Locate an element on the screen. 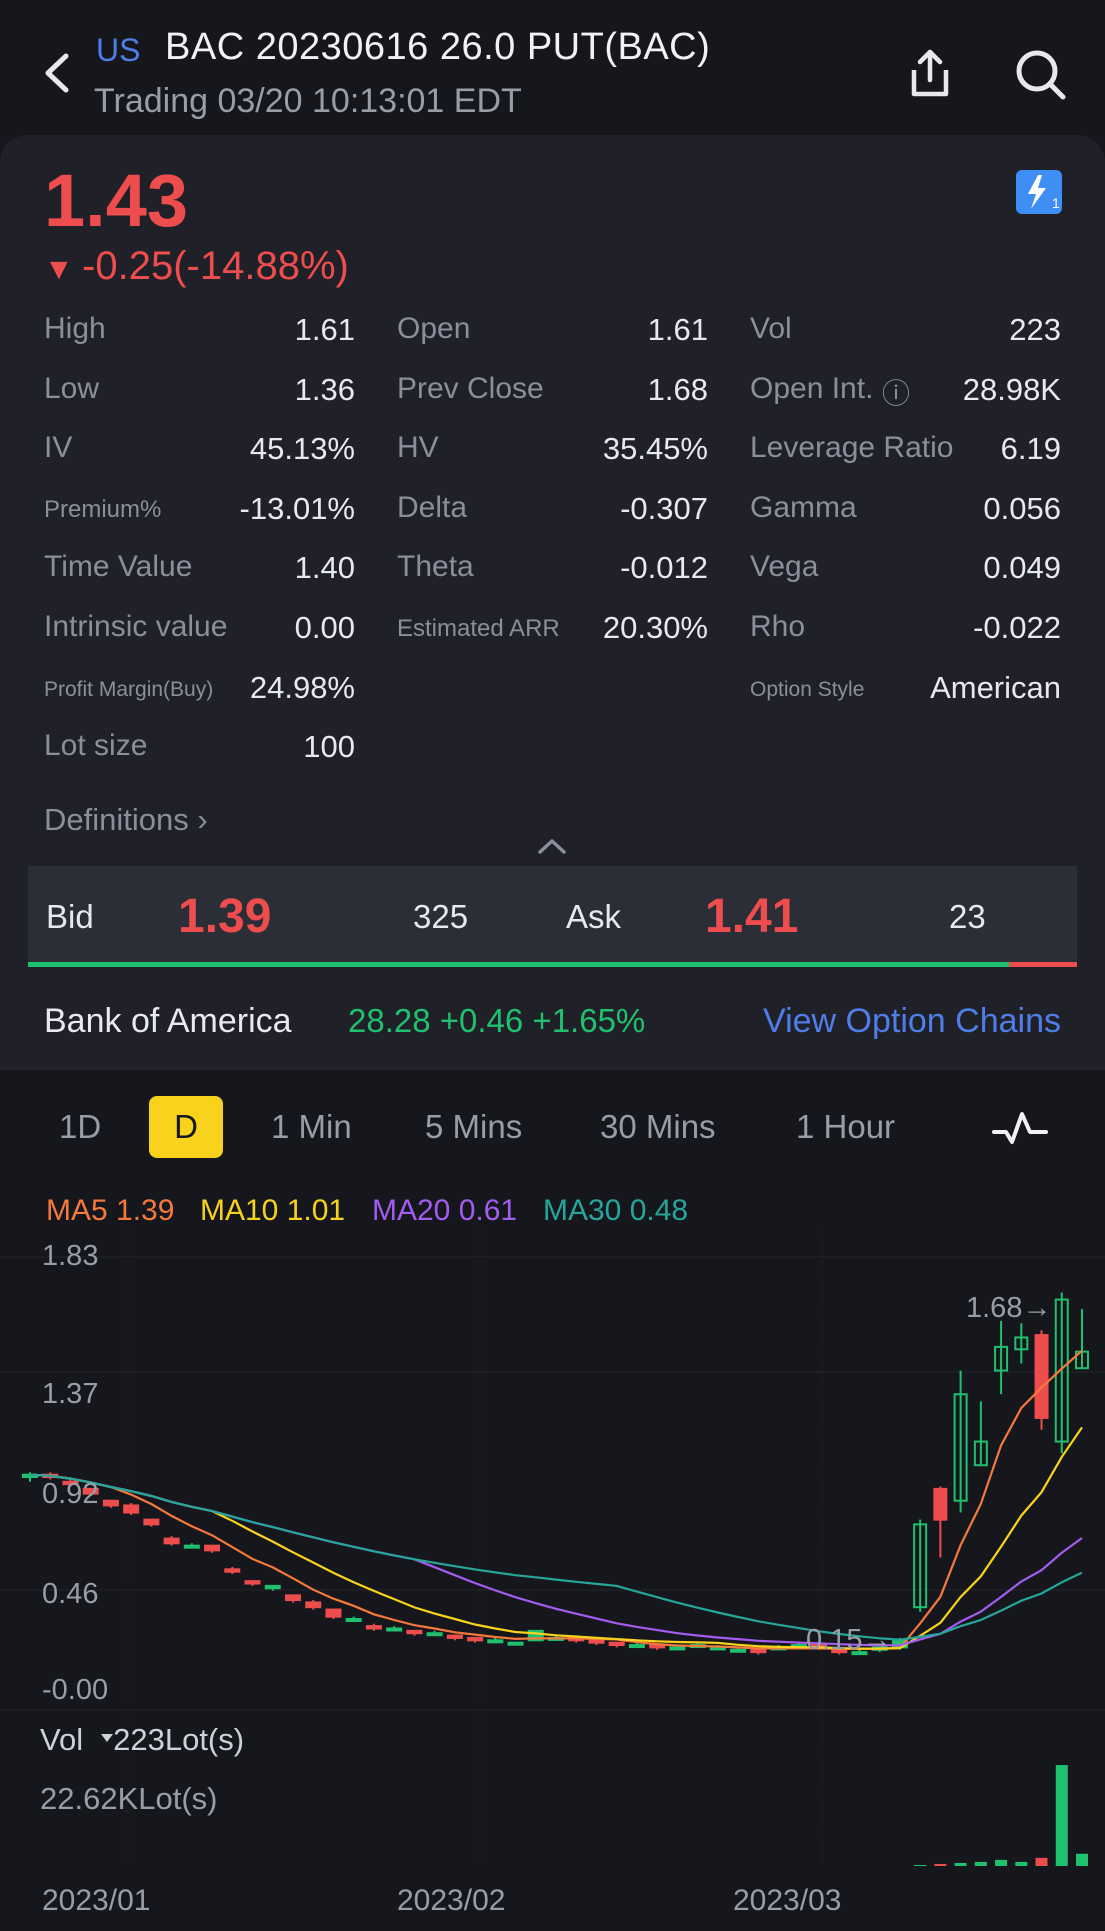  stat-label: IV is located at coordinates (58, 448).